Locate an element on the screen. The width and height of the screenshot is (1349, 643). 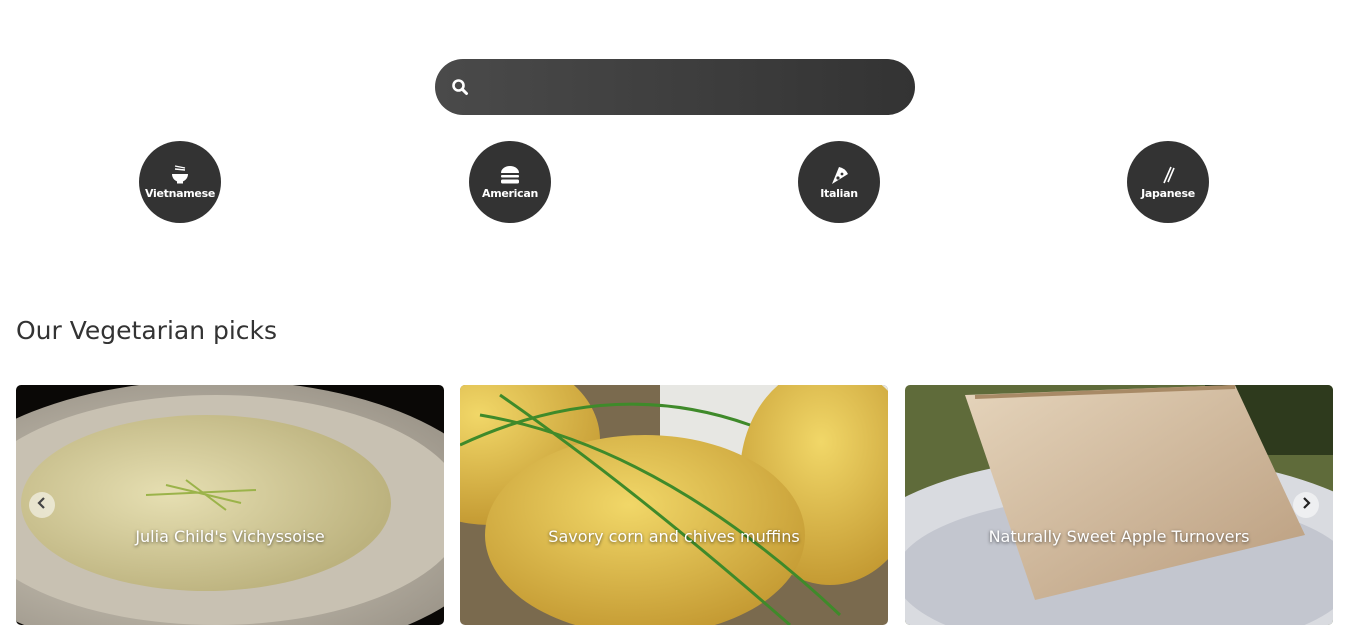
cuisine-japanese-button: Japanese is located at coordinates (1168, 182).